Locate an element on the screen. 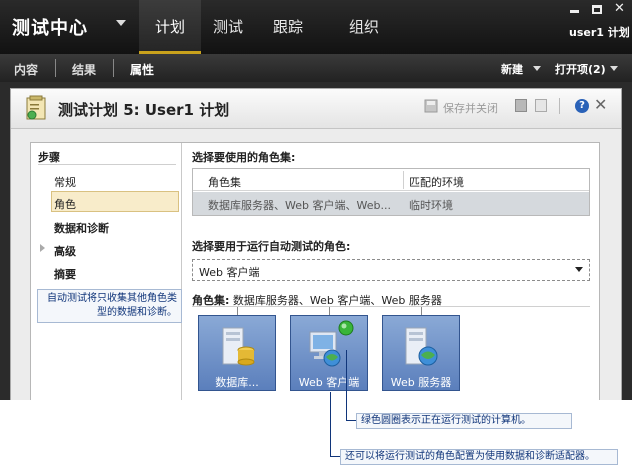 Image resolution: width=632 pixels, height=468 pixels. close-icon: ✕ is located at coordinates (600, 104).